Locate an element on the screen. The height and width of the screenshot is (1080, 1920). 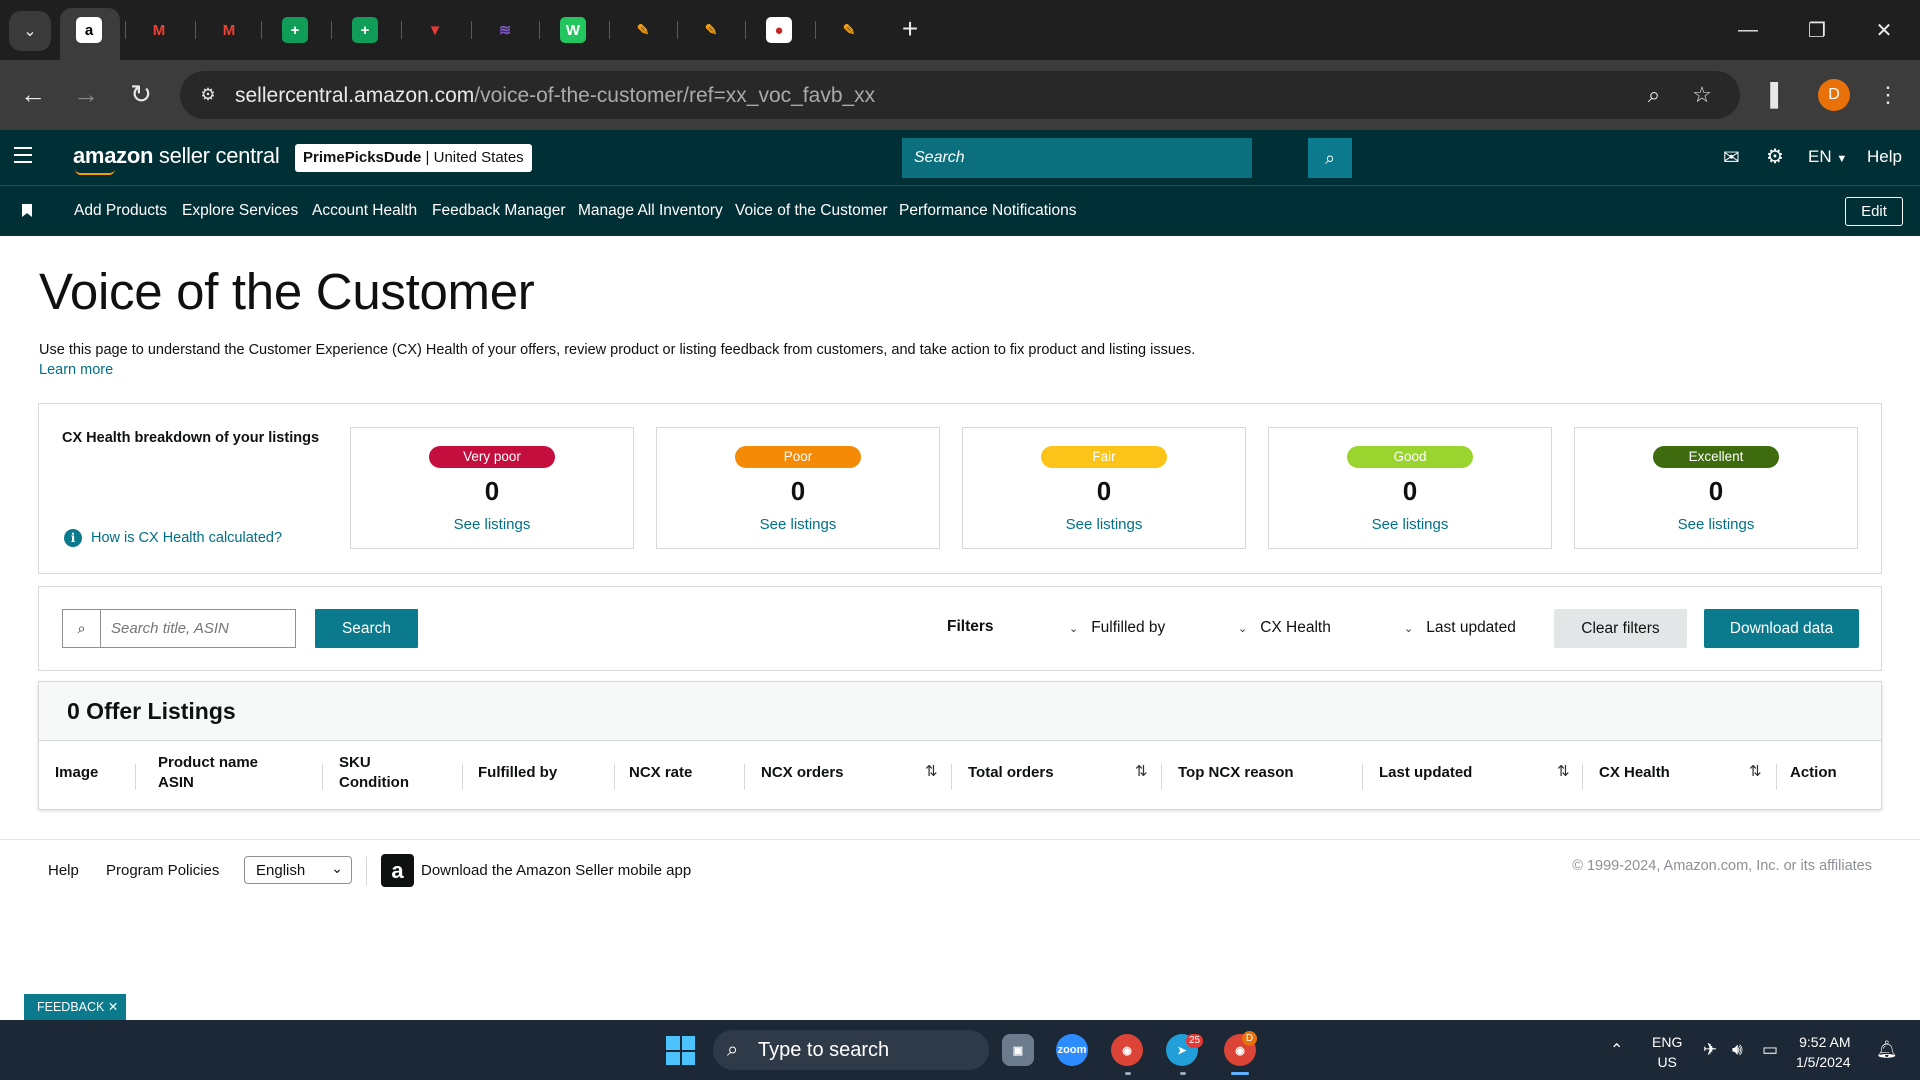
listings-count-title: 0 Offer Listings is located at coordinates (151, 711).